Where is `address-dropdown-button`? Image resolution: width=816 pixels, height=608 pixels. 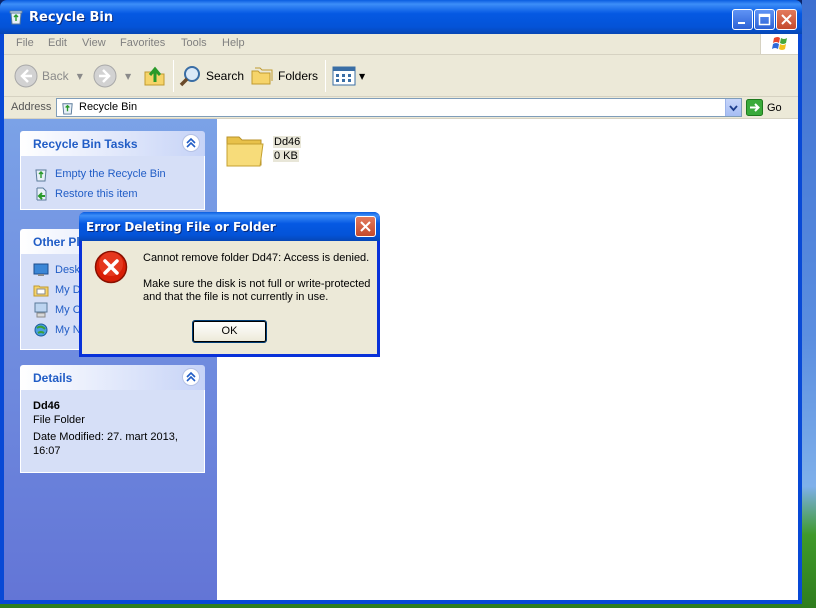
address-dropdown-button is located at coordinates (733, 107).